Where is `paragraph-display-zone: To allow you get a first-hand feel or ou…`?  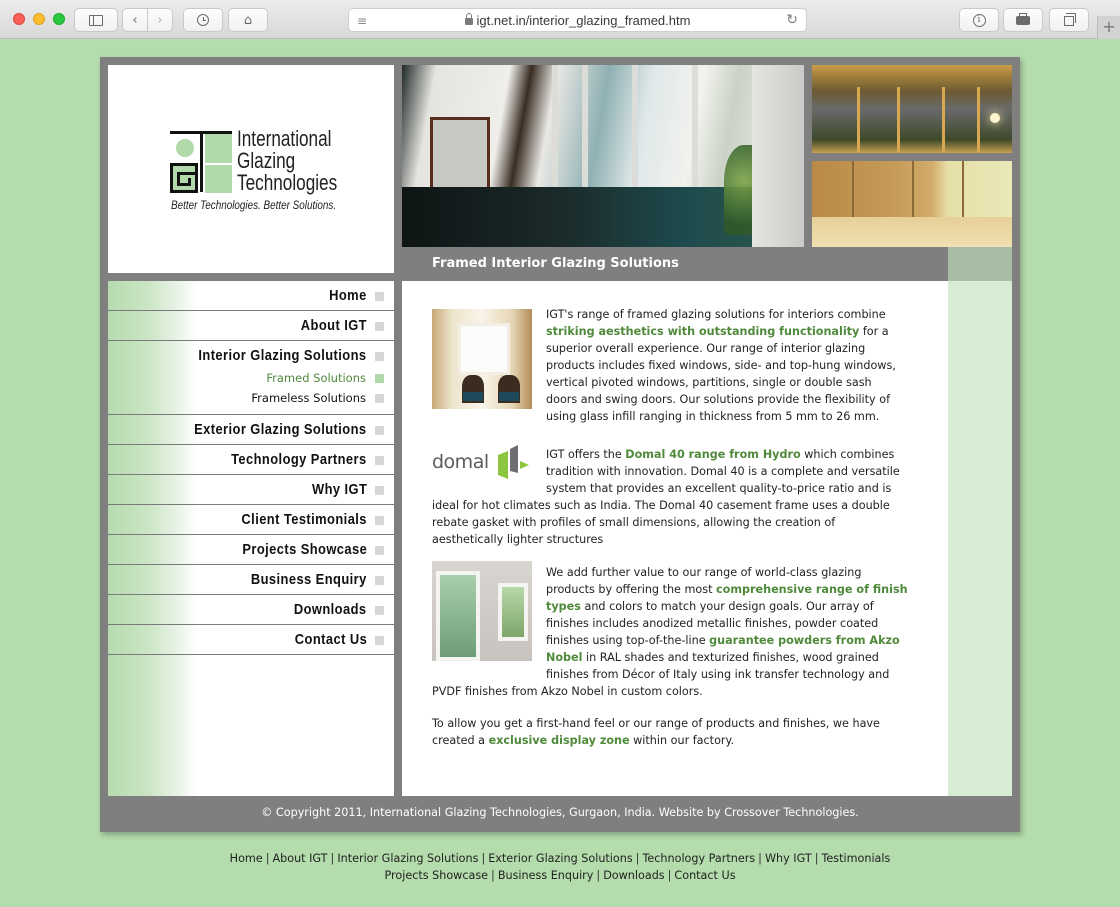 paragraph-display-zone: To allow you get a first-hand feel or ou… is located at coordinates (656, 732).